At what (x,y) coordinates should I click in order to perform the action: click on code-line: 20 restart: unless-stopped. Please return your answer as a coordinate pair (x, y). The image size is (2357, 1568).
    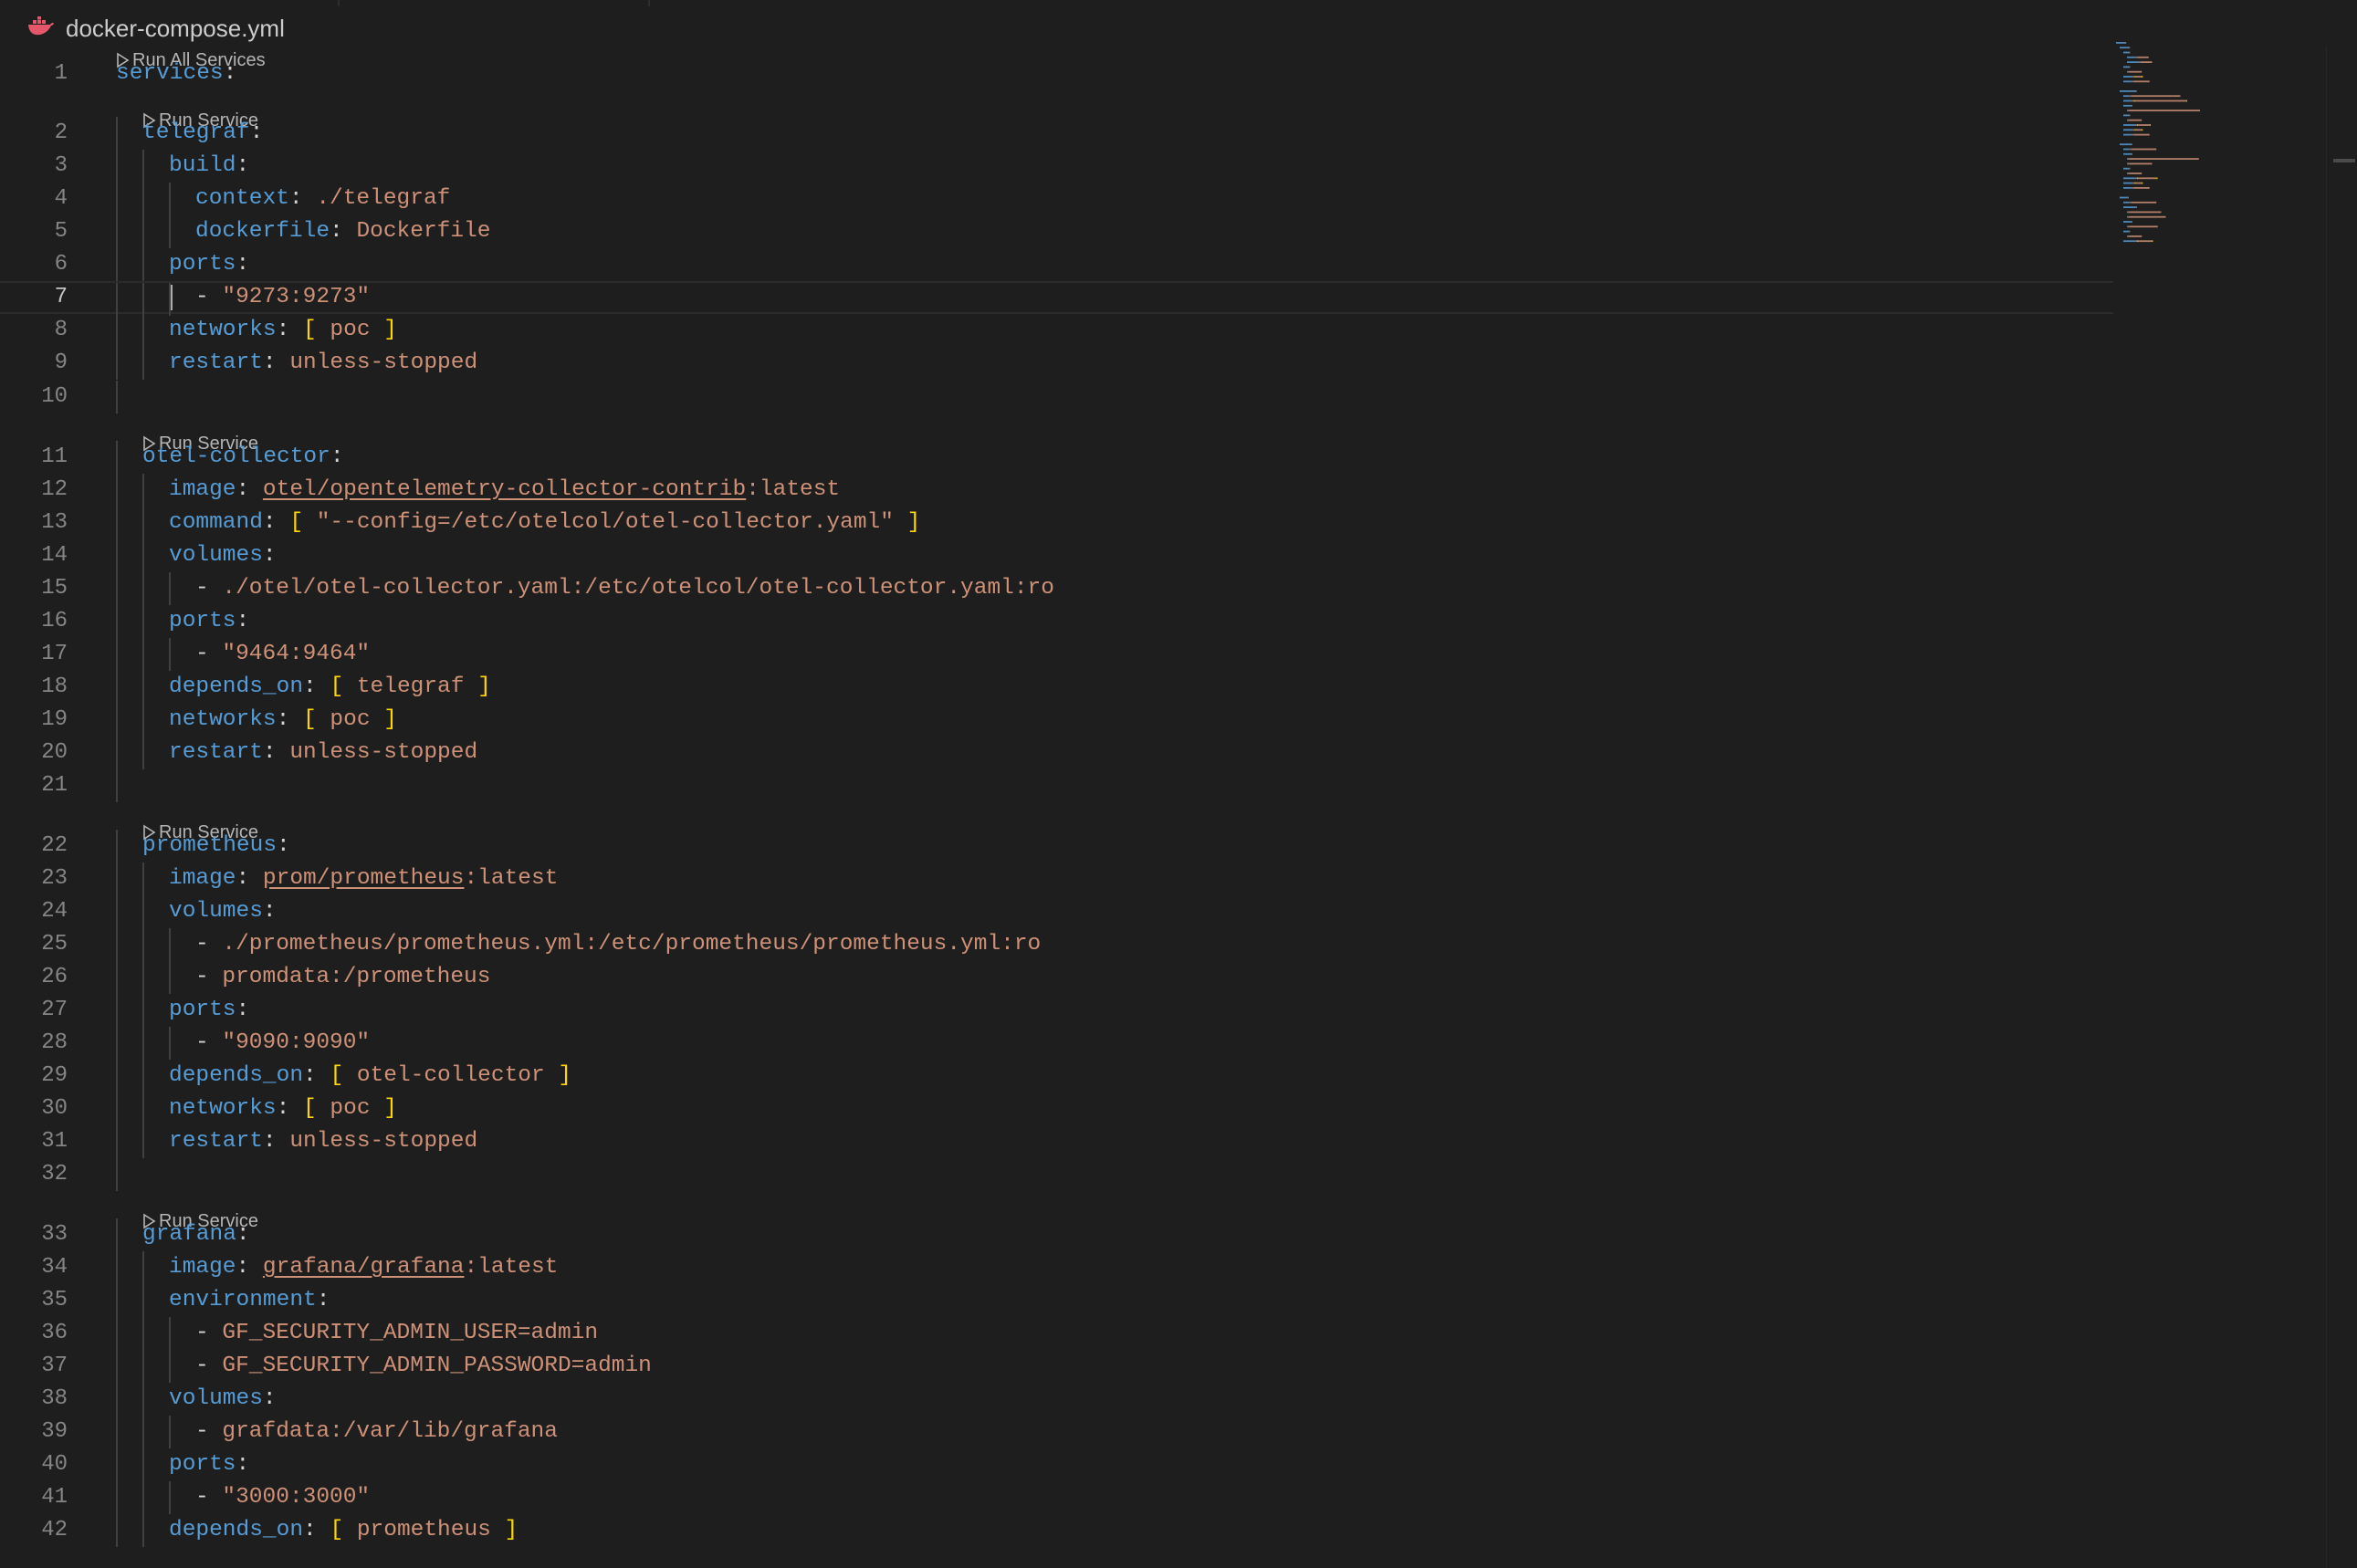
    Looking at the image, I should click on (1059, 753).